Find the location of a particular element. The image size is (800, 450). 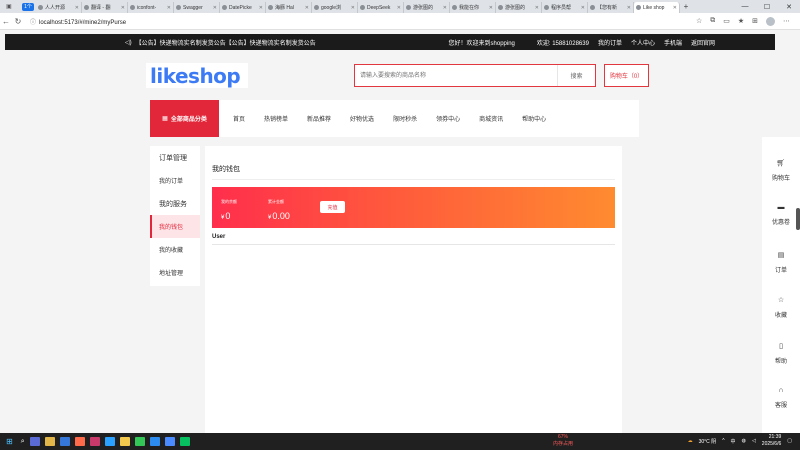

extensions-icon: ⧉ is located at coordinates (712, 21).